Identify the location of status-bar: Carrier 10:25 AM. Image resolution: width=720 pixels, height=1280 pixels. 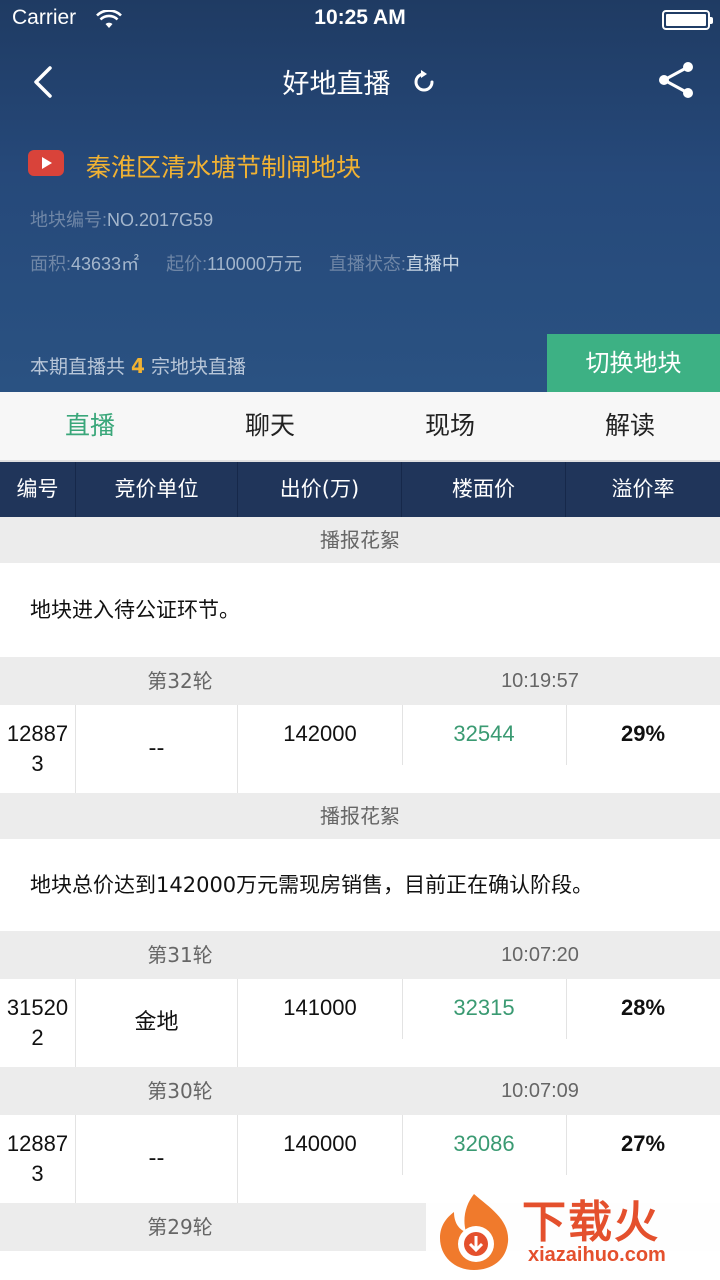
(360, 20).